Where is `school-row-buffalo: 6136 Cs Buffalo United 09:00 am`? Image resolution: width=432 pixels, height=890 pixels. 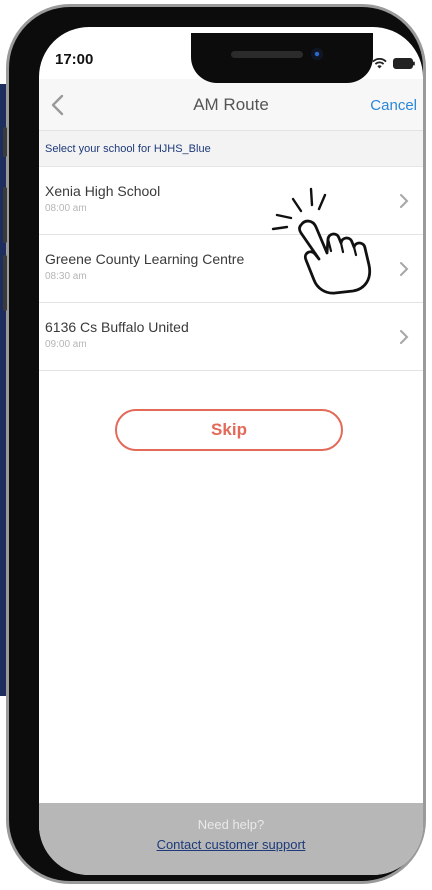
school-row-buffalo: 6136 Cs Buffalo United 09:00 am is located at coordinates (231, 337).